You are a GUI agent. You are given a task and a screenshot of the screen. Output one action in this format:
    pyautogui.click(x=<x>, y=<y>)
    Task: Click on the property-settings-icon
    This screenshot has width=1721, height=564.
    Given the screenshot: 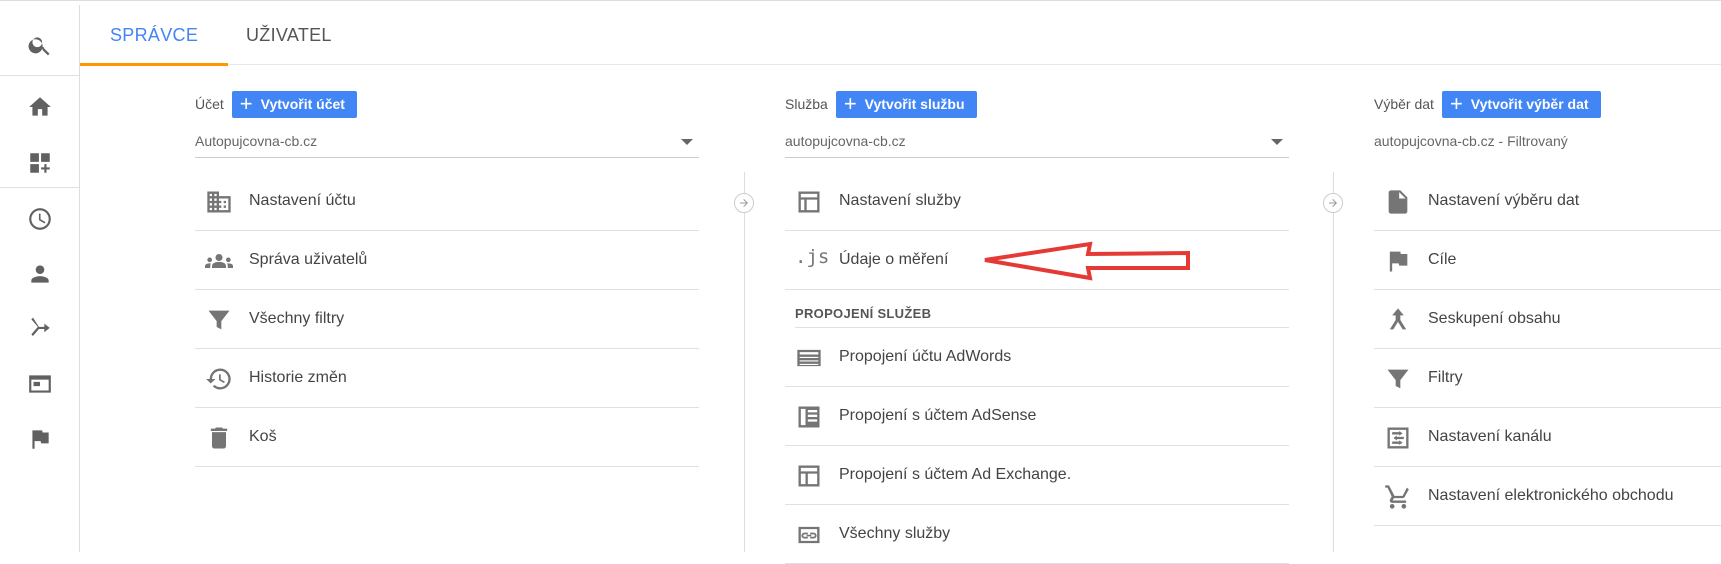 What is the action you would take?
    pyautogui.click(x=809, y=202)
    